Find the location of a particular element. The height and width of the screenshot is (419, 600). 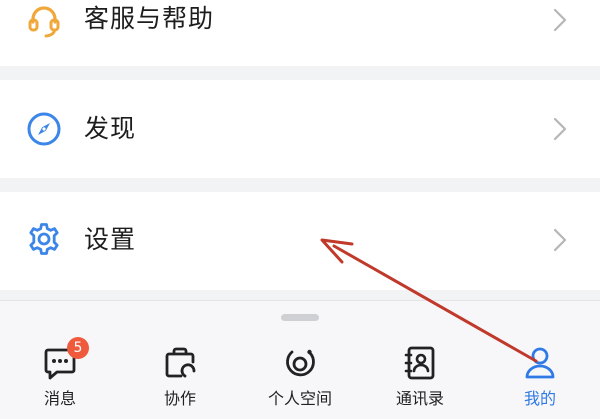

tab-personal-space: 个人空间 is located at coordinates (300, 380).